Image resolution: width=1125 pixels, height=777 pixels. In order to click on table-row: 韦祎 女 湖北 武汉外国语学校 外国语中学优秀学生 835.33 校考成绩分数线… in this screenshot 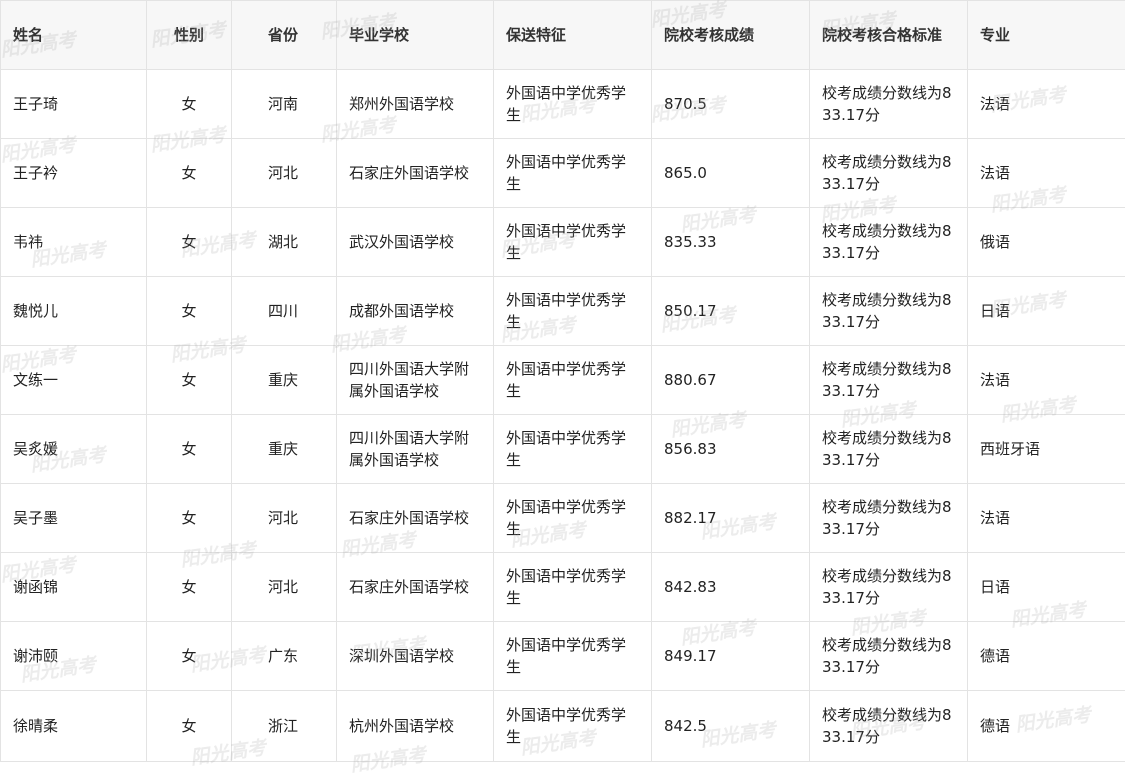, I will do `click(563, 242)`.